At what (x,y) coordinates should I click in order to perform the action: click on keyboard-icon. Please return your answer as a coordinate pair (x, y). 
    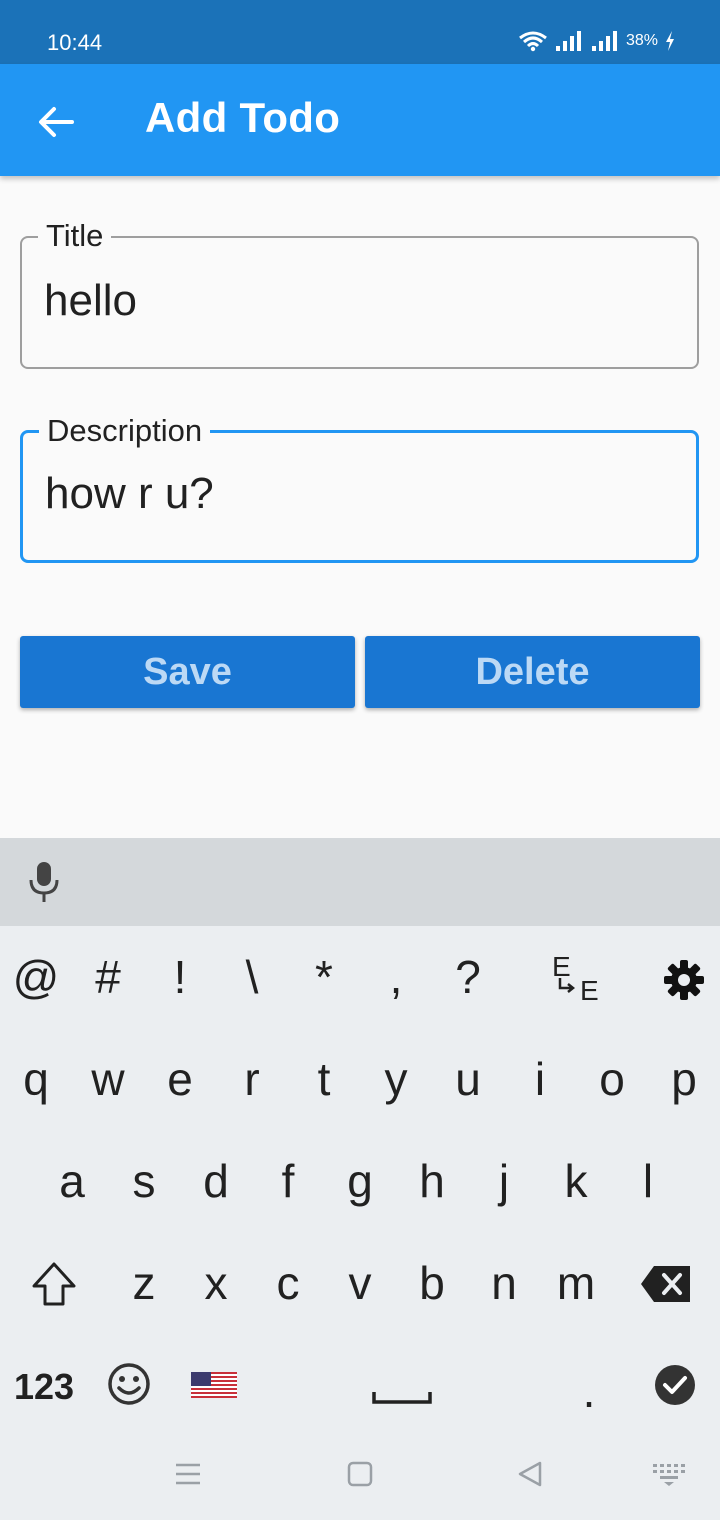
    Looking at the image, I should click on (669, 1474).